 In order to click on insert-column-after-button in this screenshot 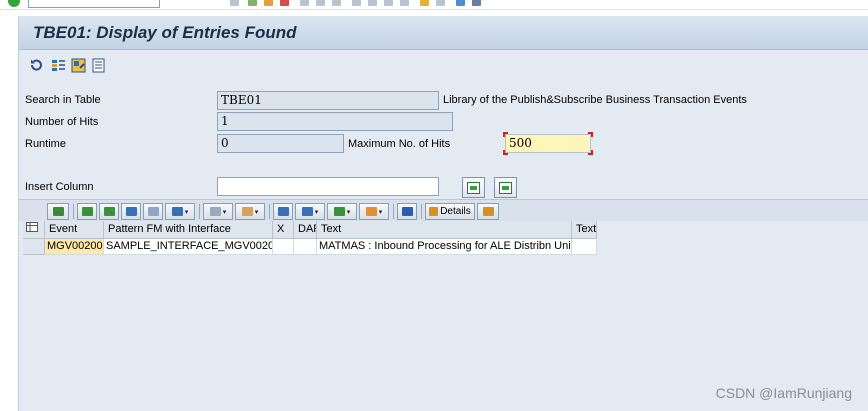, I will do `click(505, 187)`.